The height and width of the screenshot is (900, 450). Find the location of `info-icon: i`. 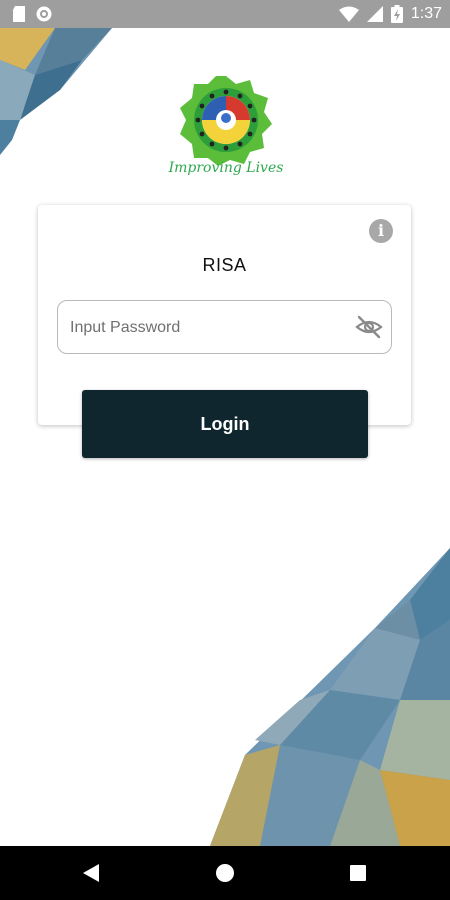

info-icon: i is located at coordinates (381, 231).